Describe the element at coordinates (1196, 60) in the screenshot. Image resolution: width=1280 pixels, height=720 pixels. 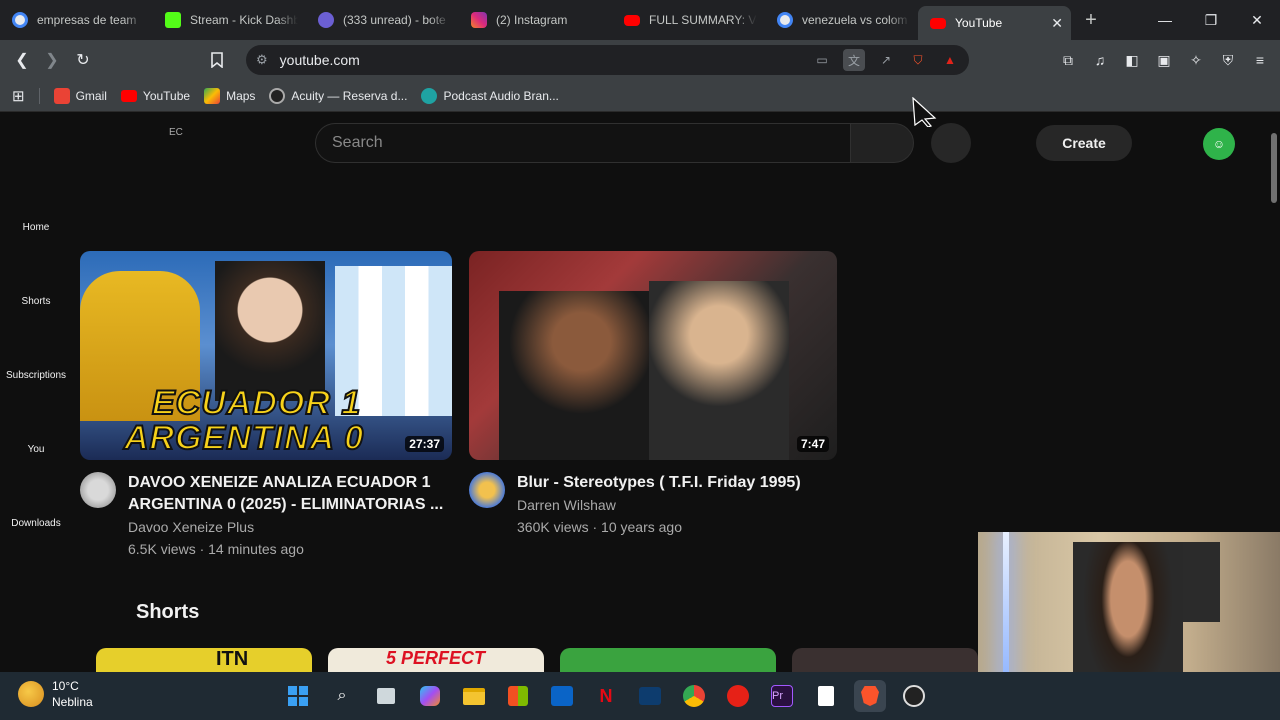
I see `leo-ai-icon: ✧` at that location.